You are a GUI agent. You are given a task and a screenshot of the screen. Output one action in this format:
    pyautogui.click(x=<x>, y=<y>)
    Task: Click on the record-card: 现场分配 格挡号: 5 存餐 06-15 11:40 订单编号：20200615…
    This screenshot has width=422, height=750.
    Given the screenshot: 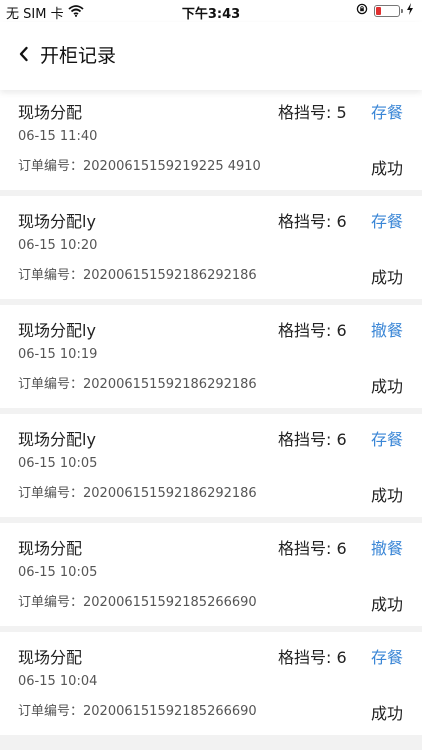 What is the action you would take?
    pyautogui.click(x=211, y=140)
    